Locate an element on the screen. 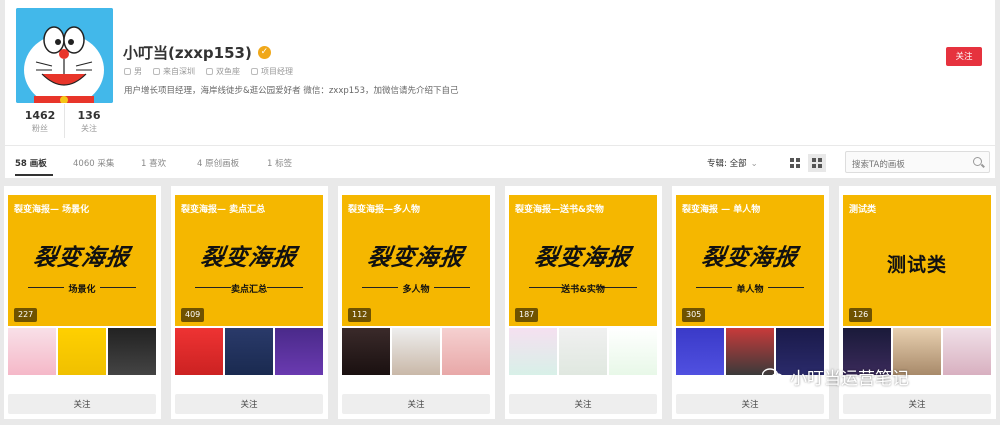 The image size is (1000, 425). board-title: 裂变海报—多人物 is located at coordinates (384, 210).